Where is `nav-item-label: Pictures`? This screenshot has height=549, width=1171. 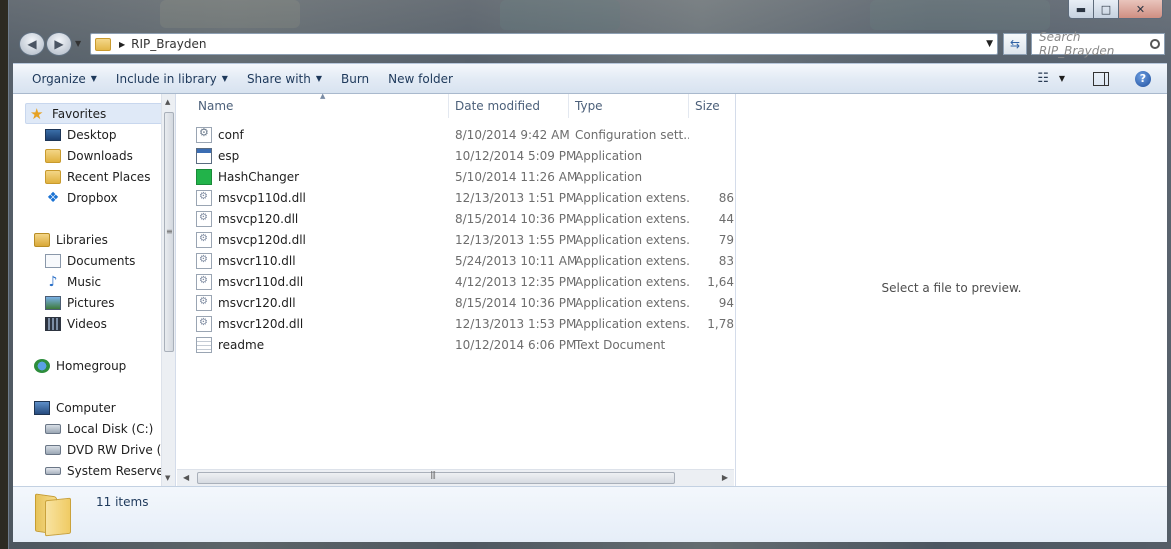
nav-item-label: Pictures is located at coordinates (91, 302).